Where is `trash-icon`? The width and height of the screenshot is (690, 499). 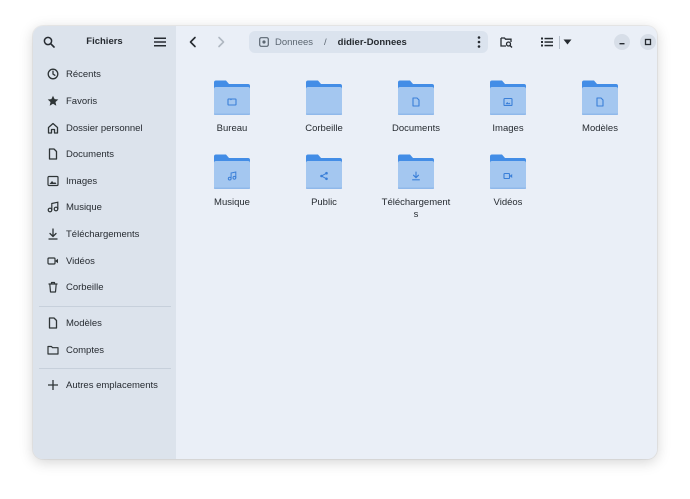
trash-icon is located at coordinates (53, 287).